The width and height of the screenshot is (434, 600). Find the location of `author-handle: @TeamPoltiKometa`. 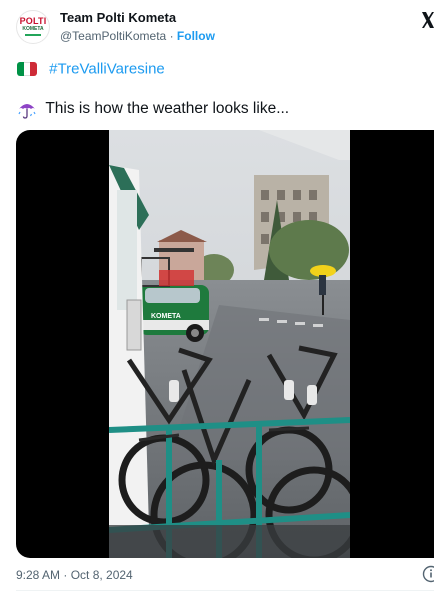

author-handle: @TeamPoltiKometa is located at coordinates (113, 36).